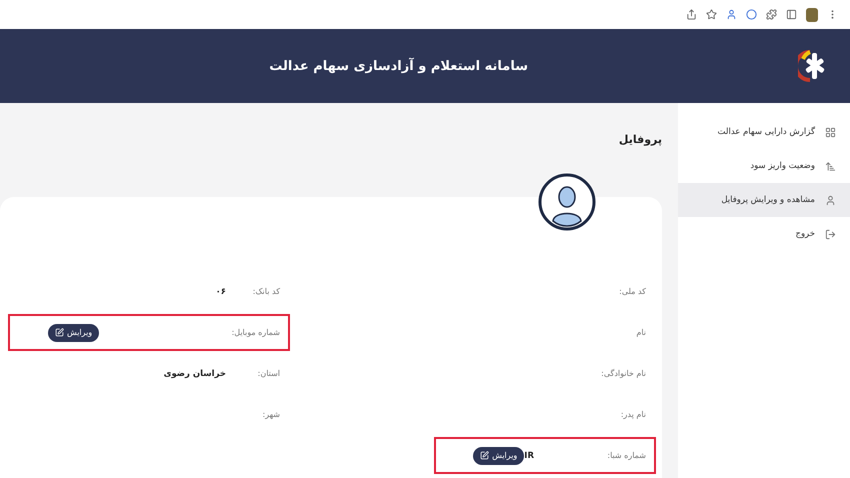 The height and width of the screenshot is (478, 850). I want to click on field-label: نام پدر:, so click(633, 414).